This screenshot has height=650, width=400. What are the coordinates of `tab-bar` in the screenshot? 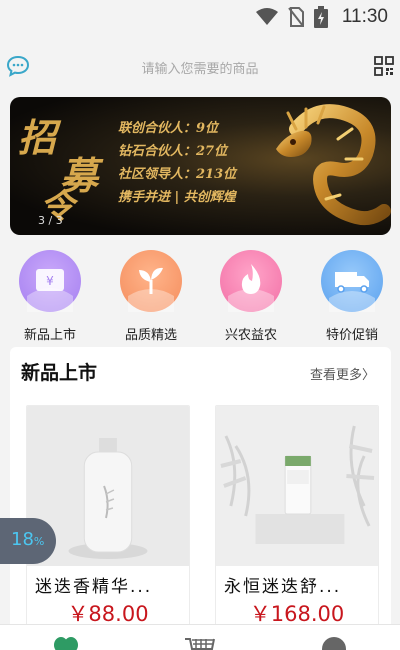 It's located at (200, 637).